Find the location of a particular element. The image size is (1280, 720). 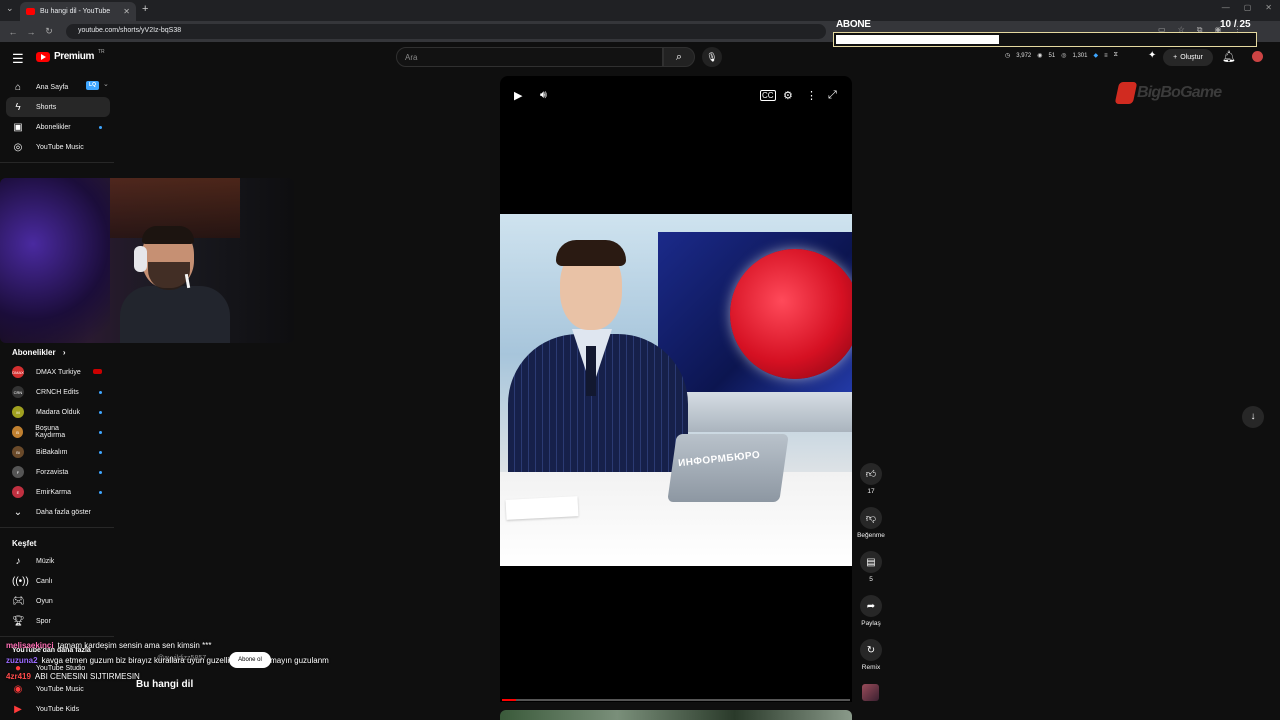

sidebar-item-live: ((•)) Canlı is located at coordinates (58, 581).